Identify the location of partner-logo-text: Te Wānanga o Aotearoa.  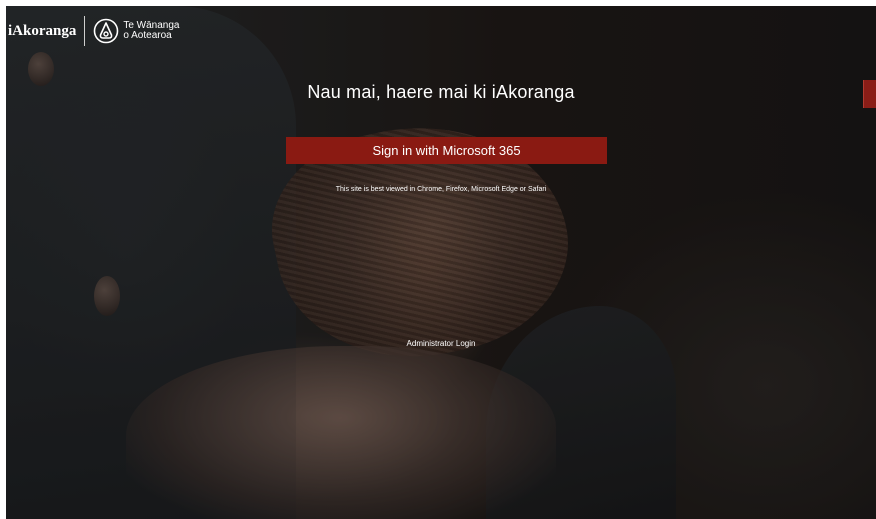
(151, 31).